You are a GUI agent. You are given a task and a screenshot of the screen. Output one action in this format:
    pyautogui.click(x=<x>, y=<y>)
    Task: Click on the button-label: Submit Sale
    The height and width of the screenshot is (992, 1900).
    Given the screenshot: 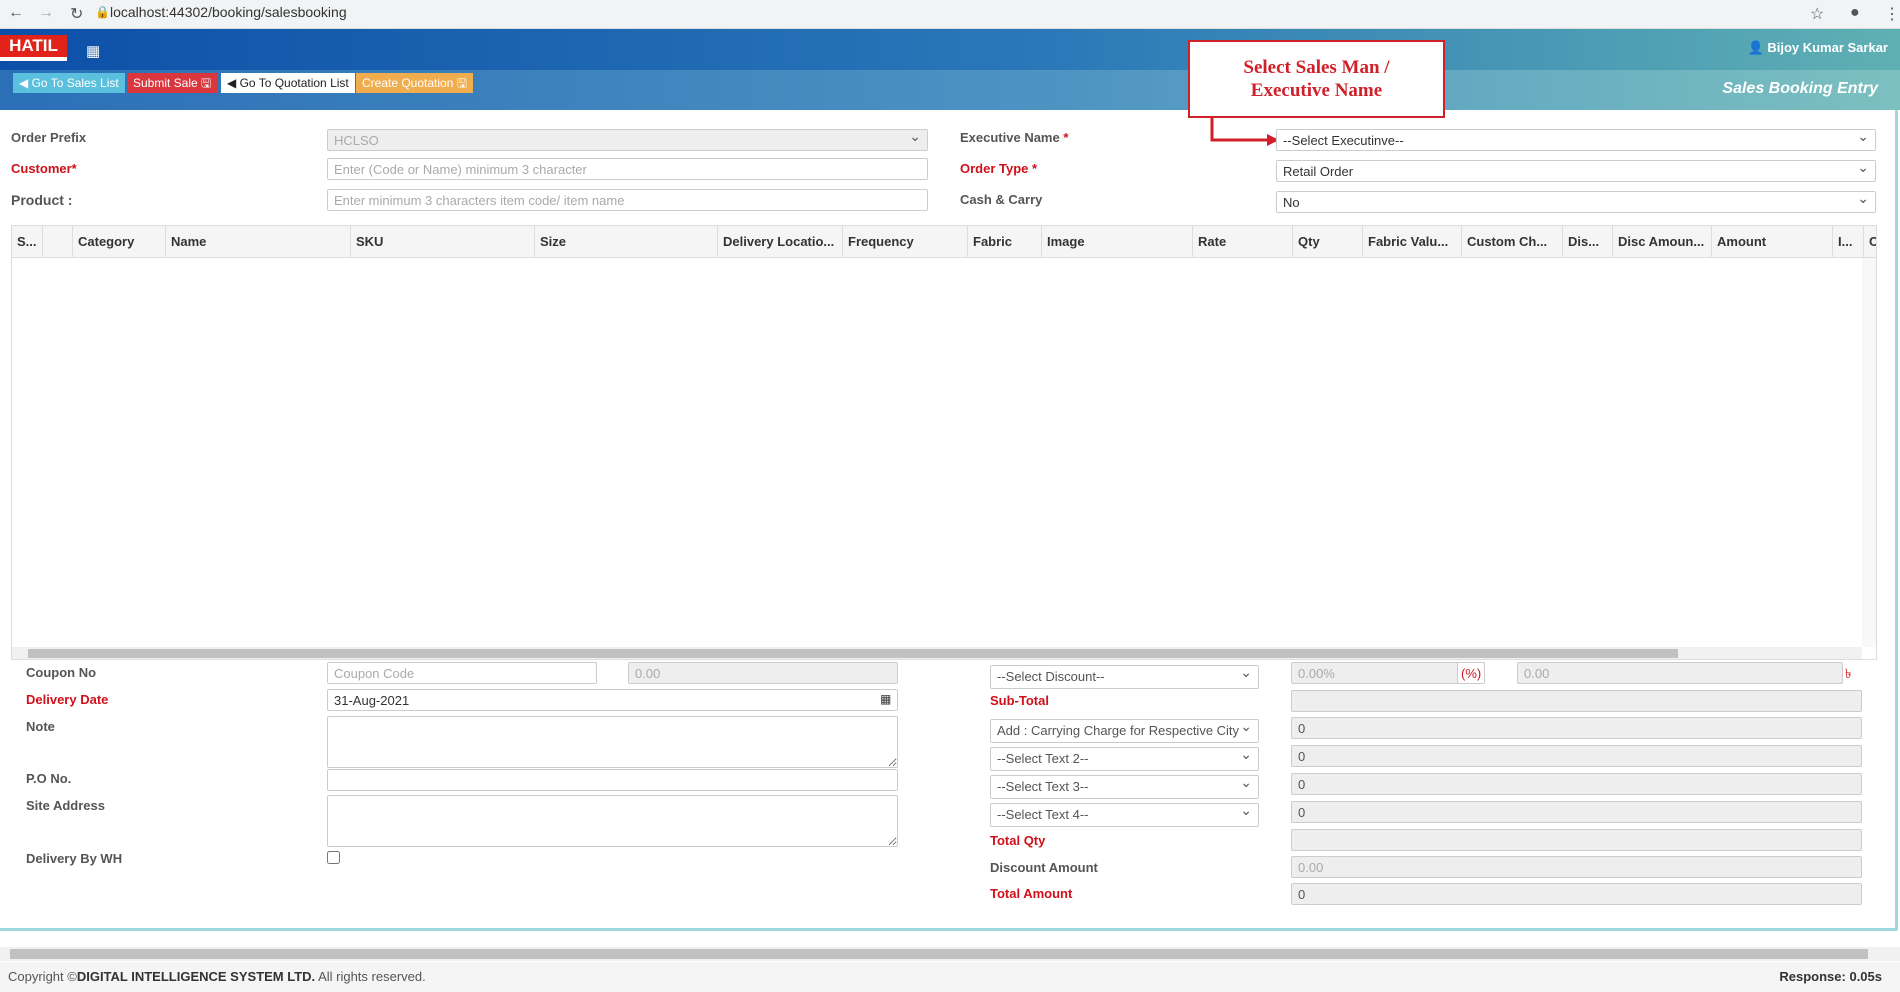 What is the action you would take?
    pyautogui.click(x=165, y=83)
    